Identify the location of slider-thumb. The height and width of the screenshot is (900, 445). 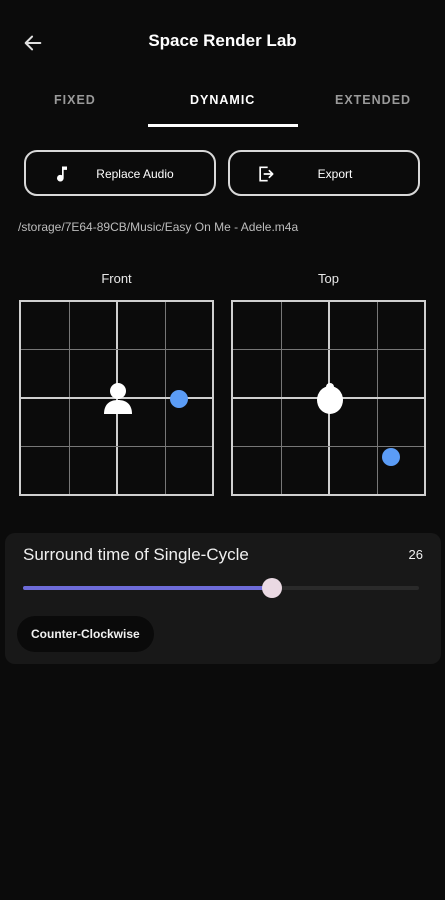
(272, 588).